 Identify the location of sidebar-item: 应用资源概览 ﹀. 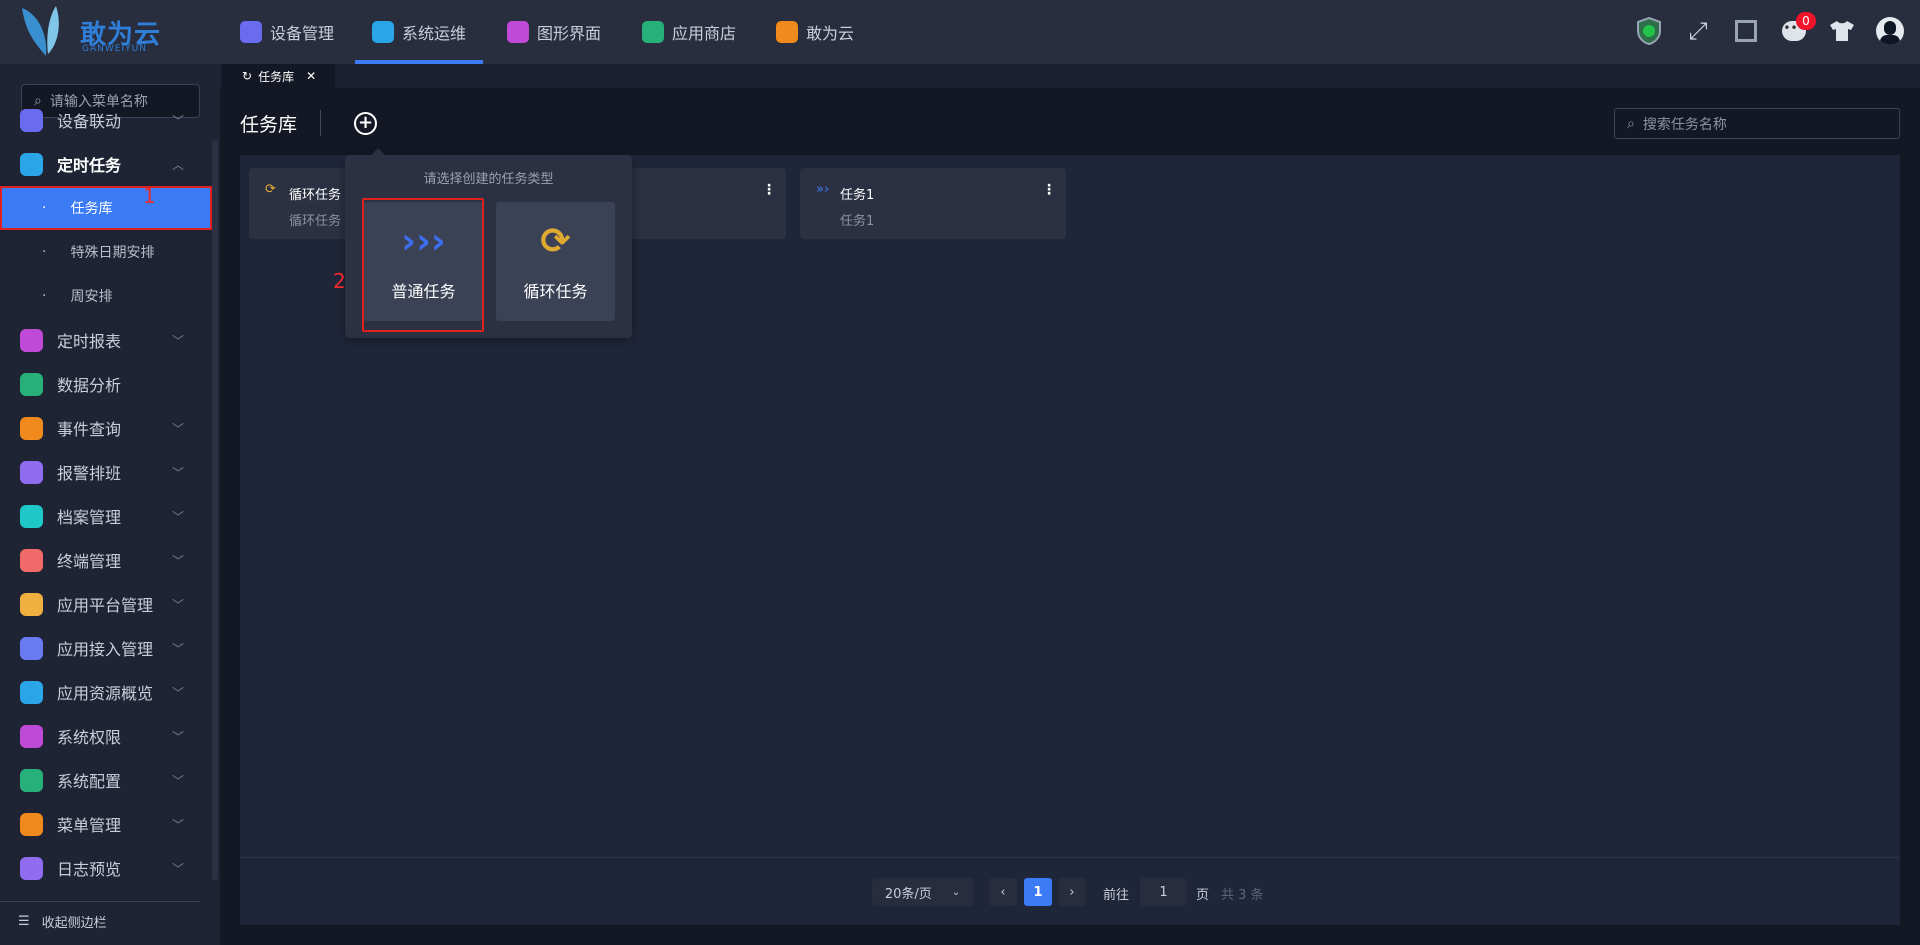
(106, 692).